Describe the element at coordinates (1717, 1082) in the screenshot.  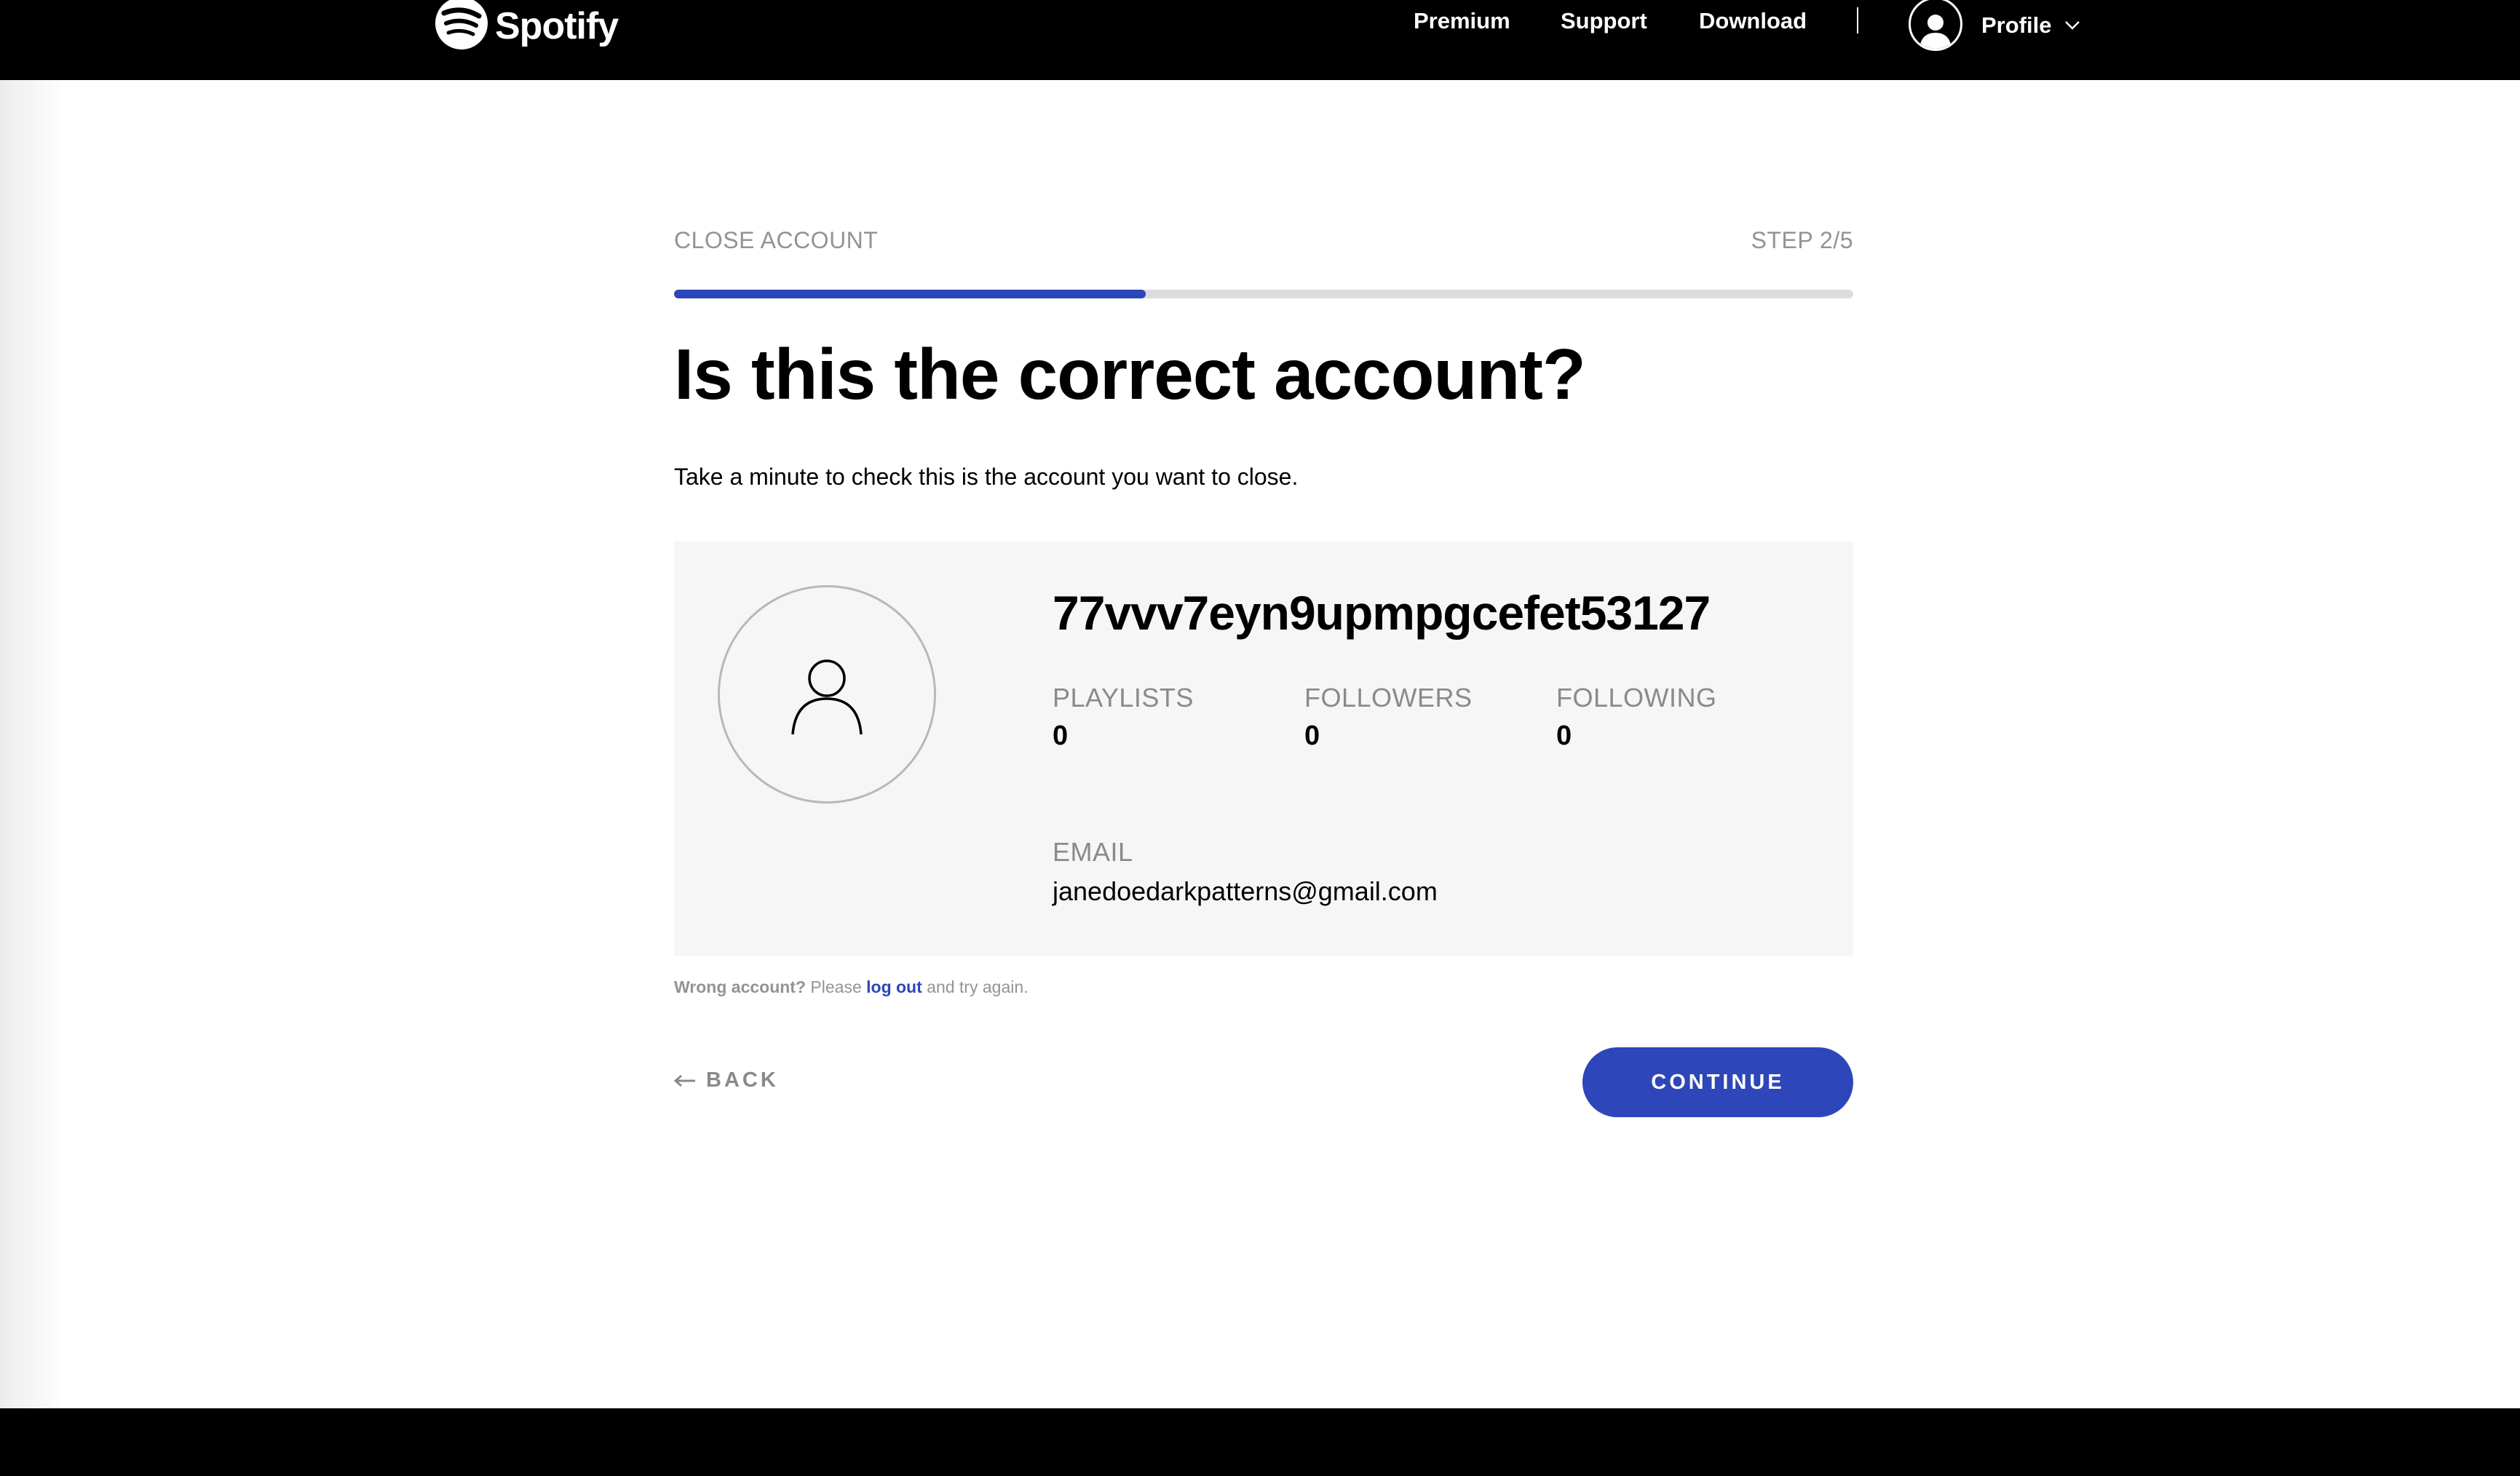
I see `continue-button: CONTINUE` at that location.